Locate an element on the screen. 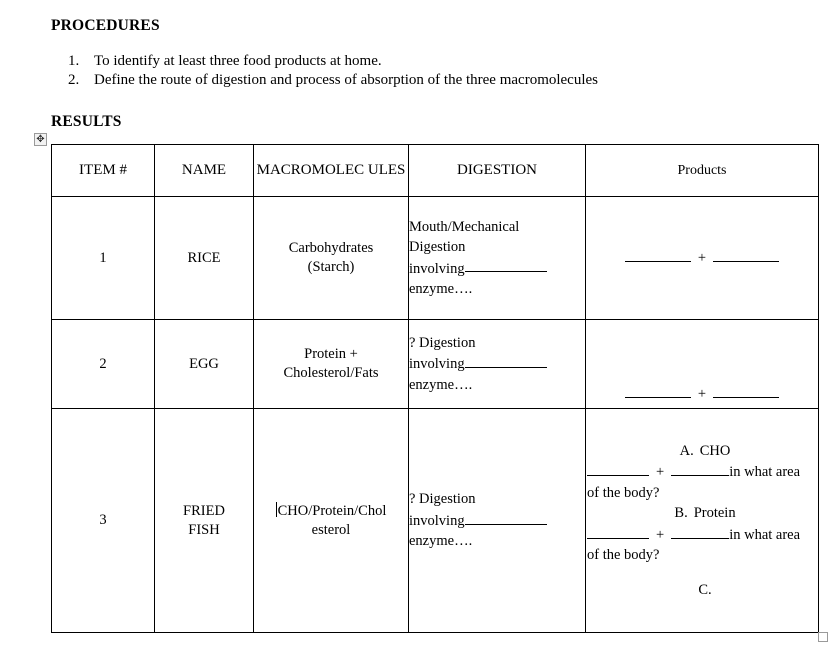 The image size is (835, 657). cell-item-1: 1 is located at coordinates (103, 258).